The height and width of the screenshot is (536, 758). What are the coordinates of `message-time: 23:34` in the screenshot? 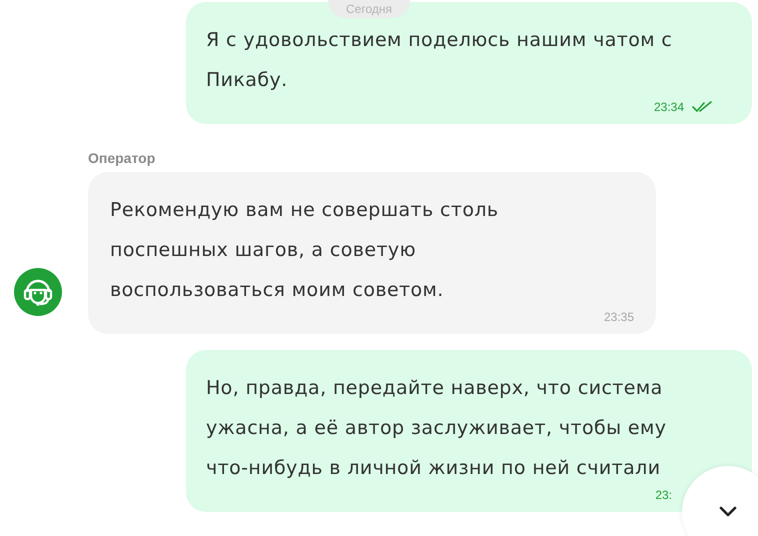 It's located at (669, 107).